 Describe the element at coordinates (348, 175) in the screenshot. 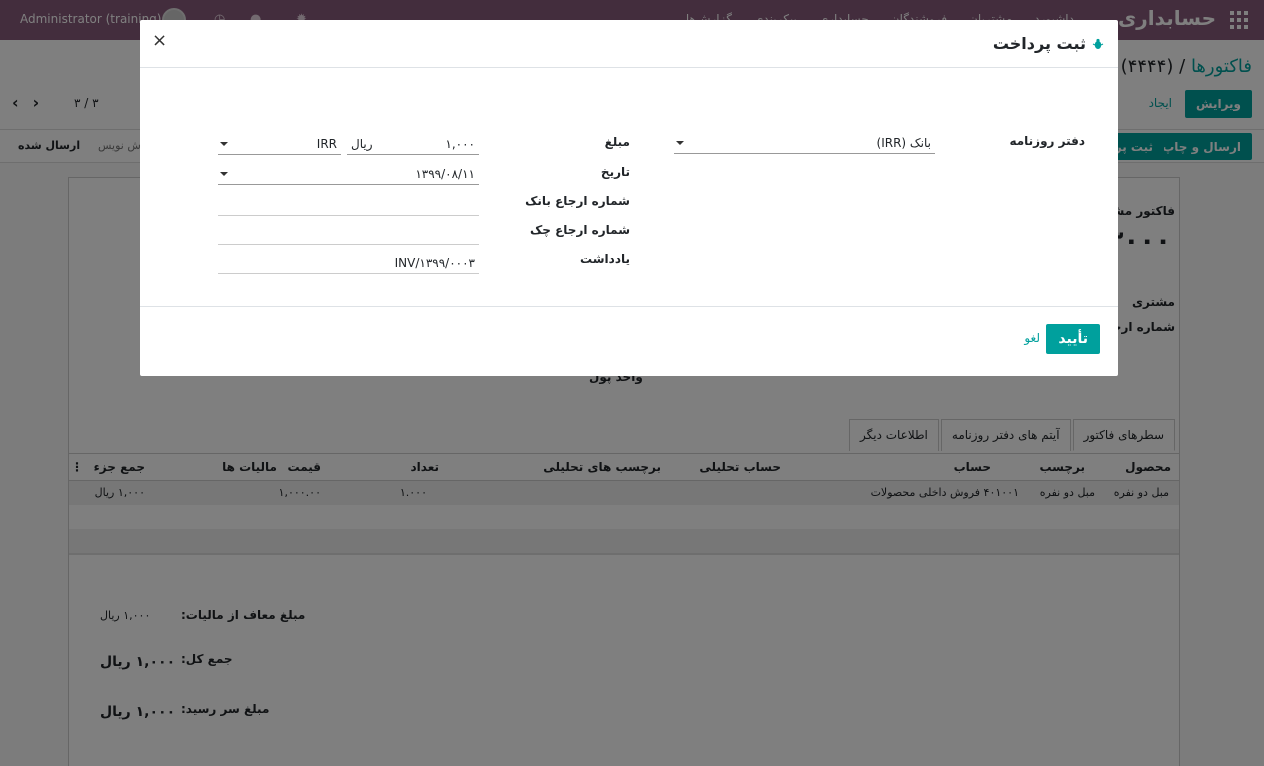

I see `payment-date-field: ۱۳۹۹/۰۸/۱۱` at that location.